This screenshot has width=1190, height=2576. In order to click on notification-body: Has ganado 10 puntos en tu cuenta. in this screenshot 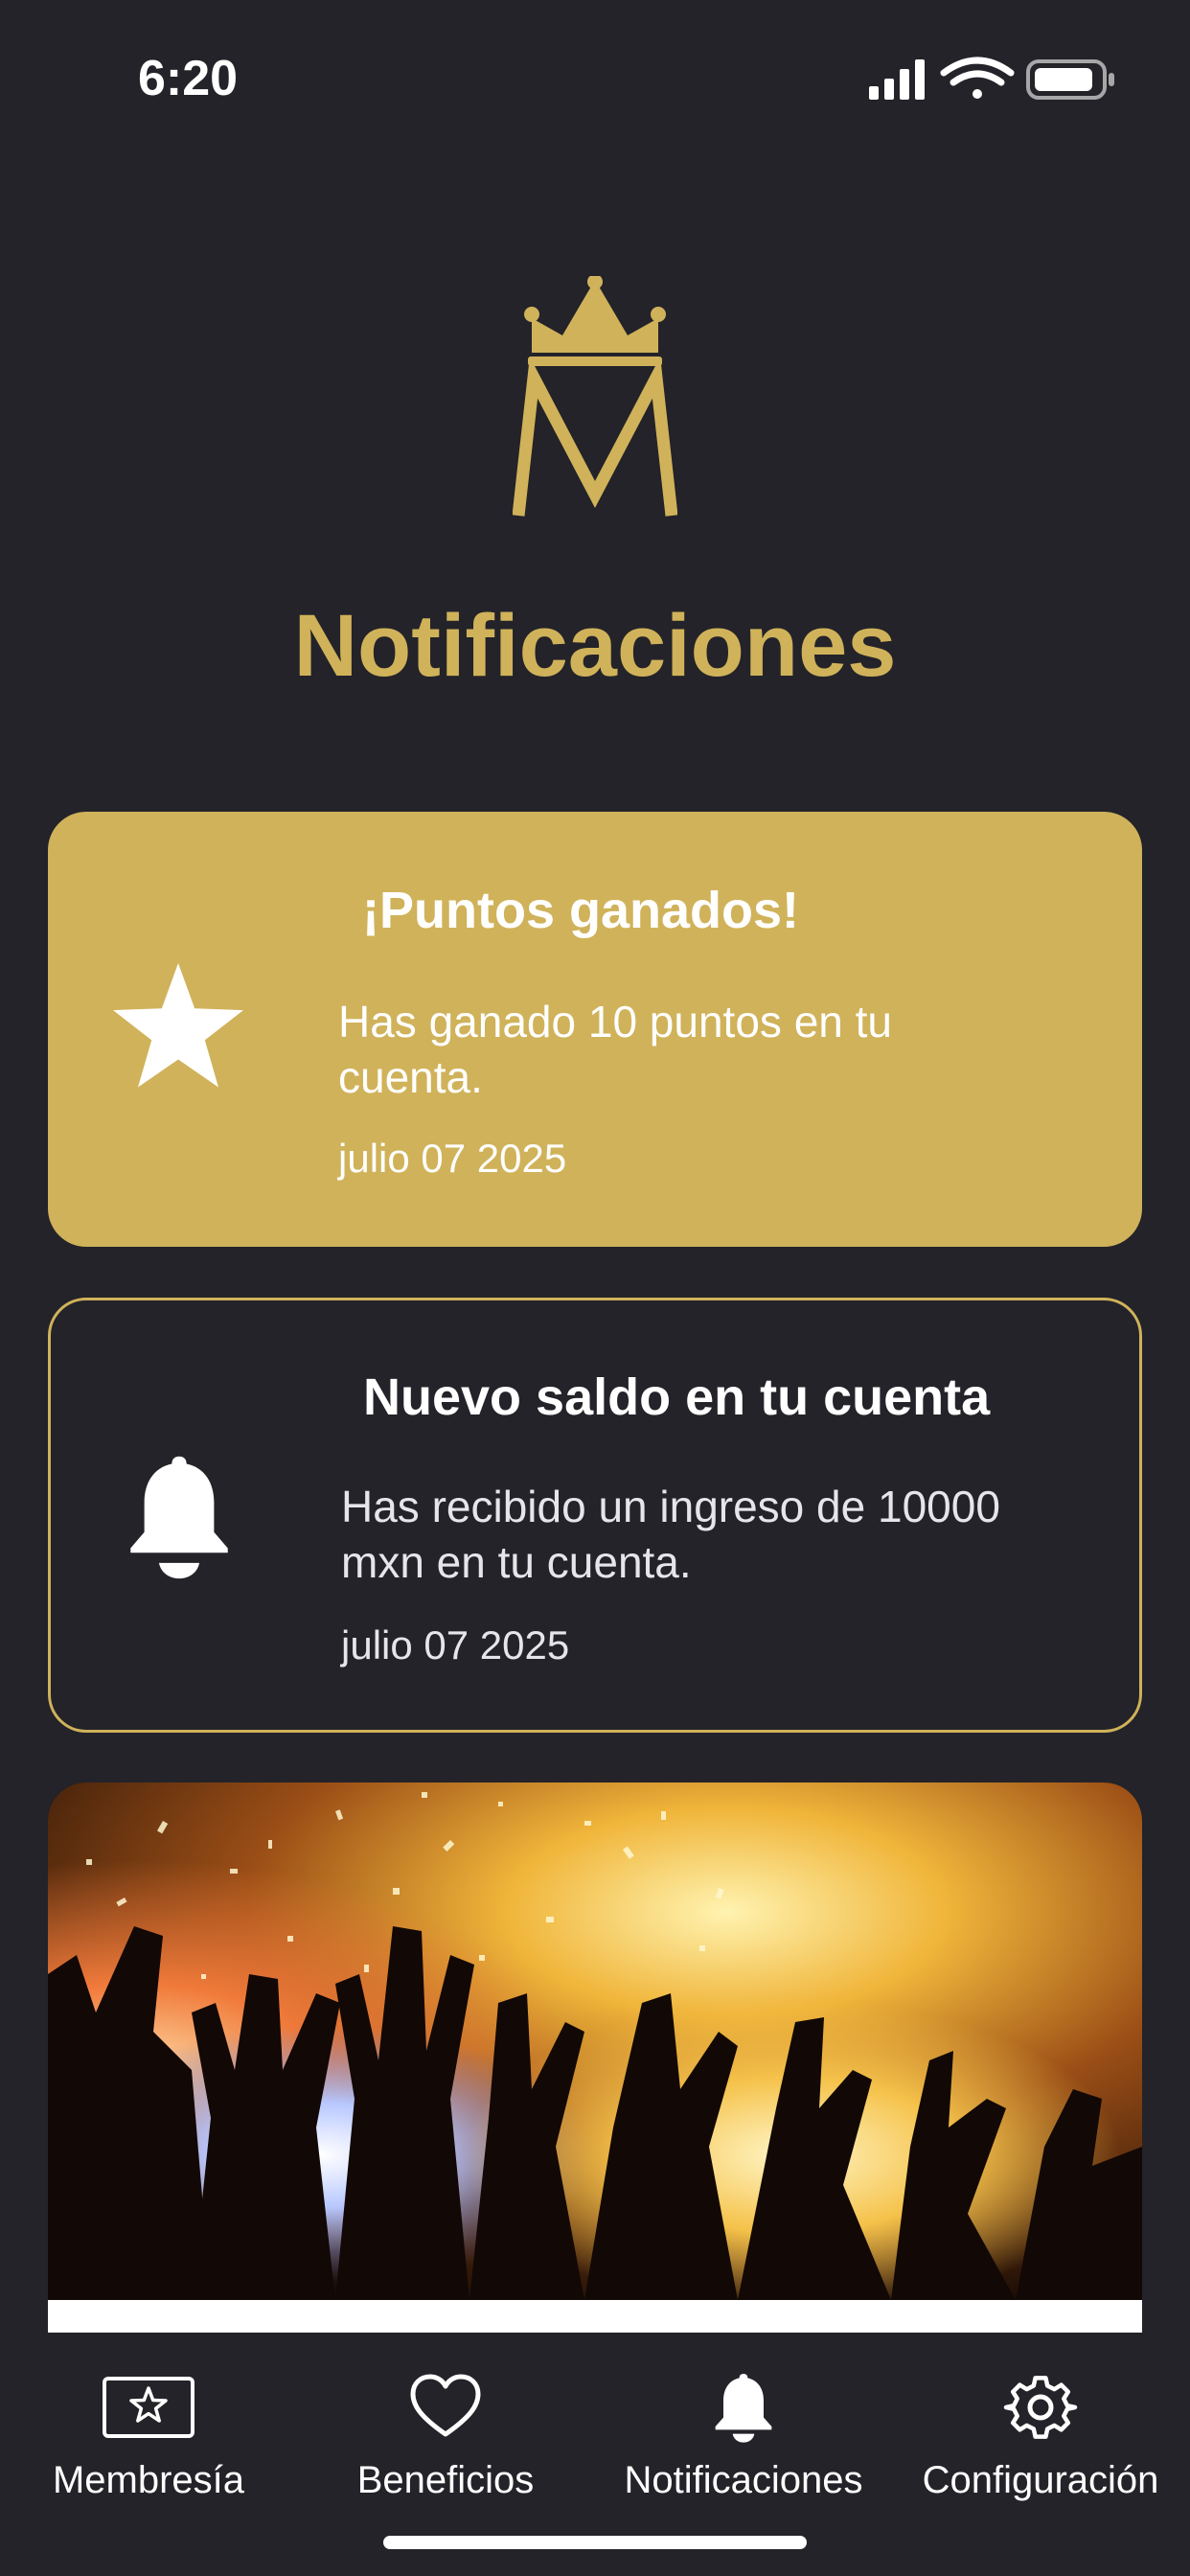, I will do `click(616, 1049)`.